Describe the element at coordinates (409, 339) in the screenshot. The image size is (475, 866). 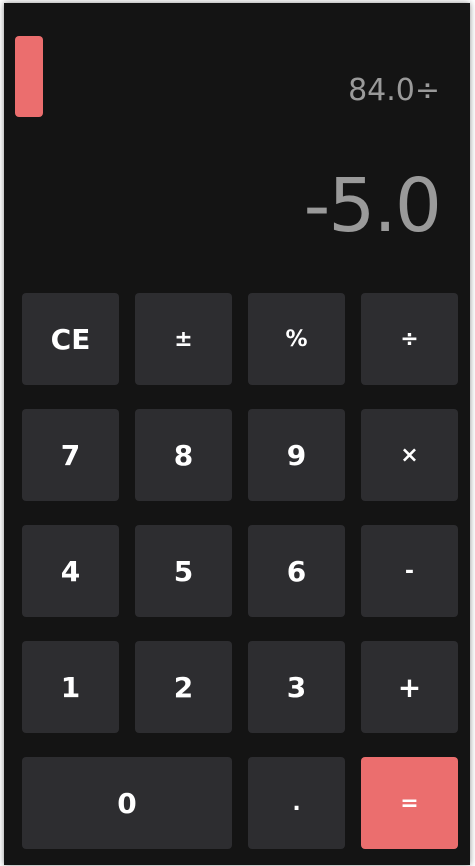
I see `divide-button: ÷` at that location.